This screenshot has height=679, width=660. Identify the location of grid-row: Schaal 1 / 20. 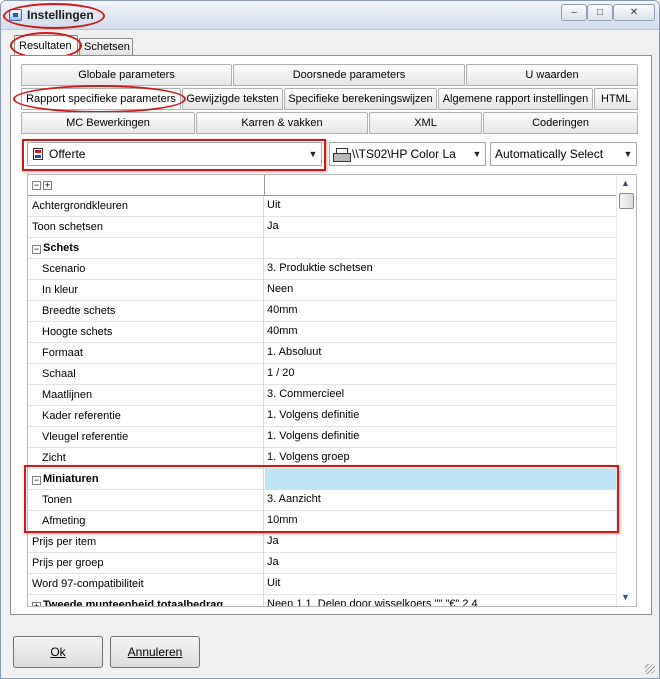
(322, 374).